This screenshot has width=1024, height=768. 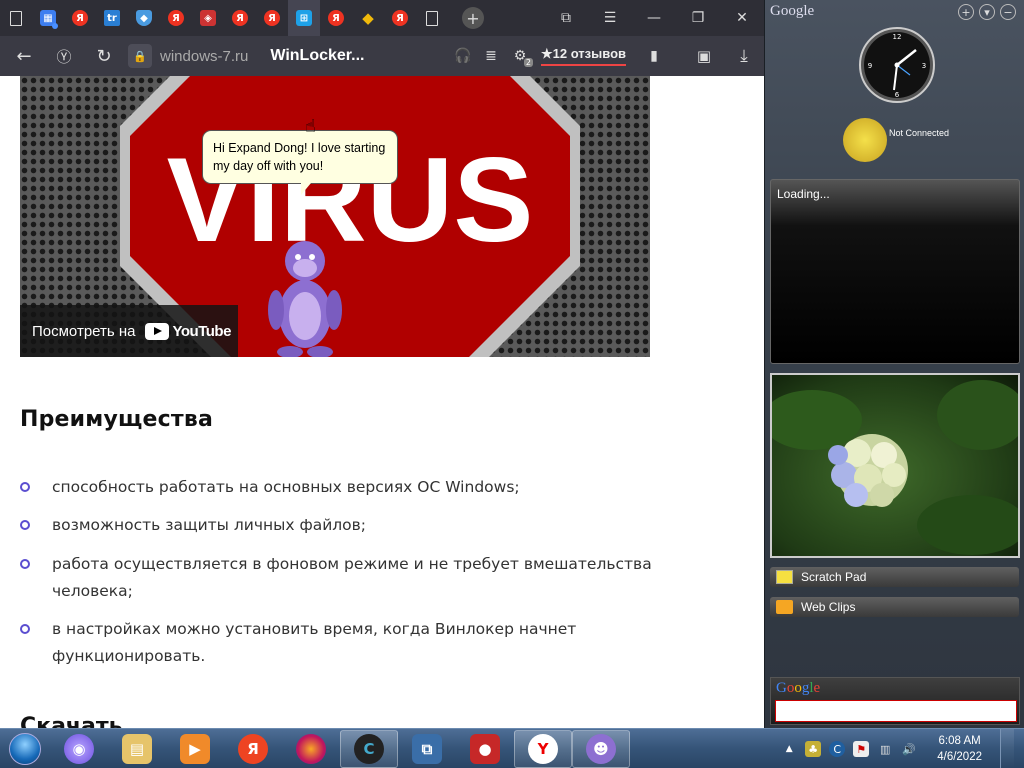 I want to click on tab-8: Я, so click(x=240, y=18).